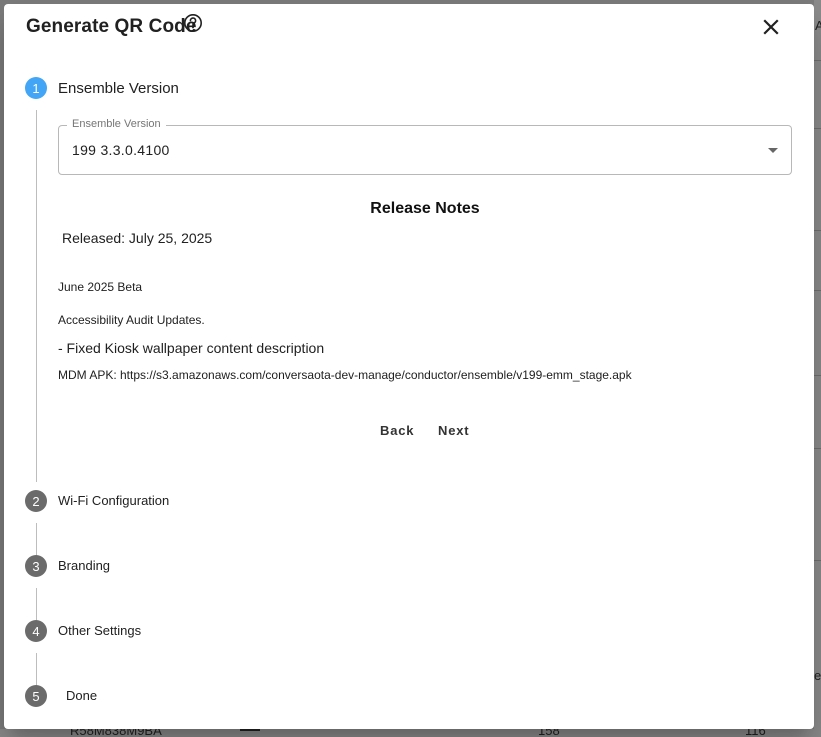 The image size is (821, 737). Describe the element at coordinates (818, 25) in the screenshot. I see `backdrop-text: A` at that location.